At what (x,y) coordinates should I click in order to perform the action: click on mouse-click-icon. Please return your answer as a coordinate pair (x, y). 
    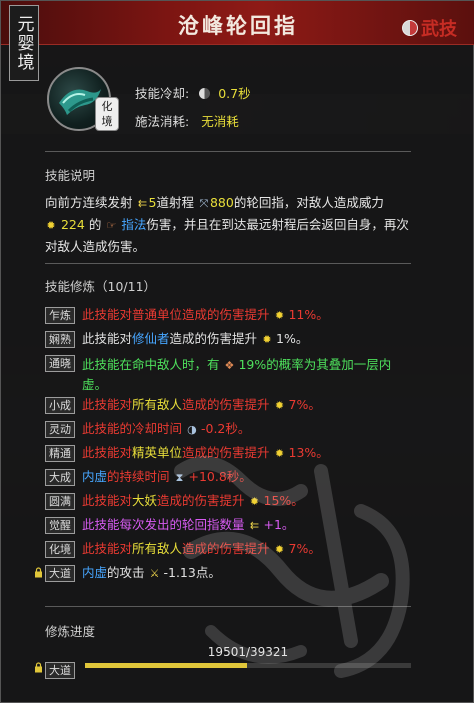
    Looking at the image, I should click on (410, 28).